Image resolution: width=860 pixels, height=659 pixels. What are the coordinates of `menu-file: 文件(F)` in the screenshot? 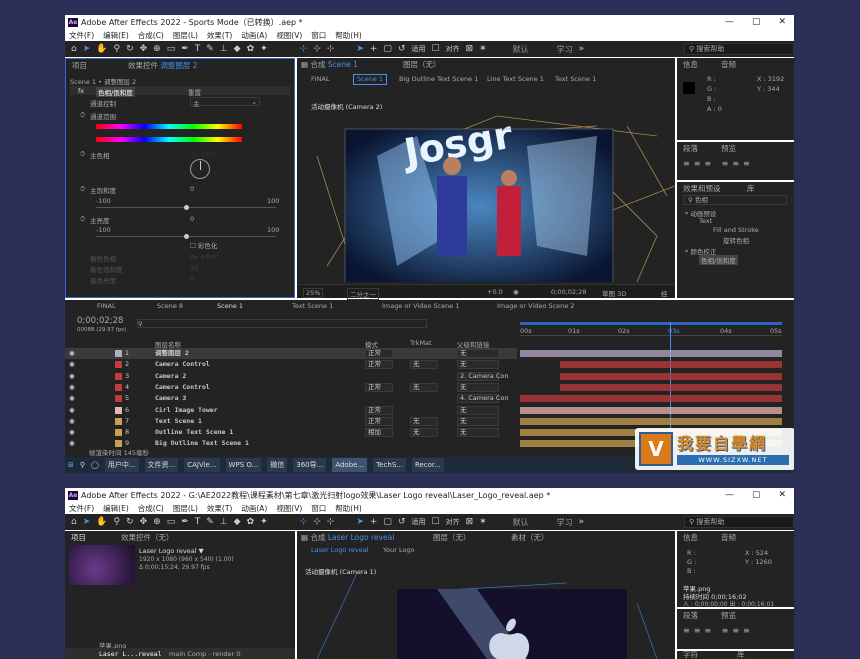 It's located at (81, 35).